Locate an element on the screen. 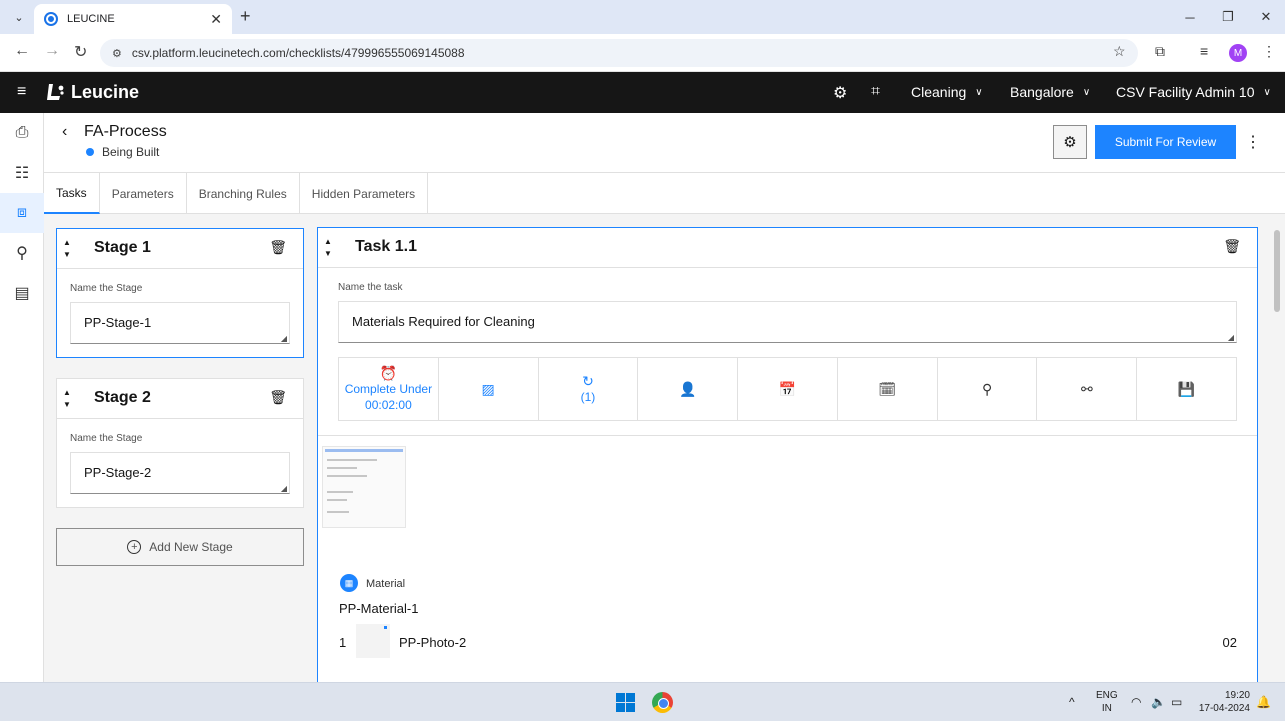 The width and height of the screenshot is (1285, 721). hamburger-menu-icon: ≡ is located at coordinates (21, 92).